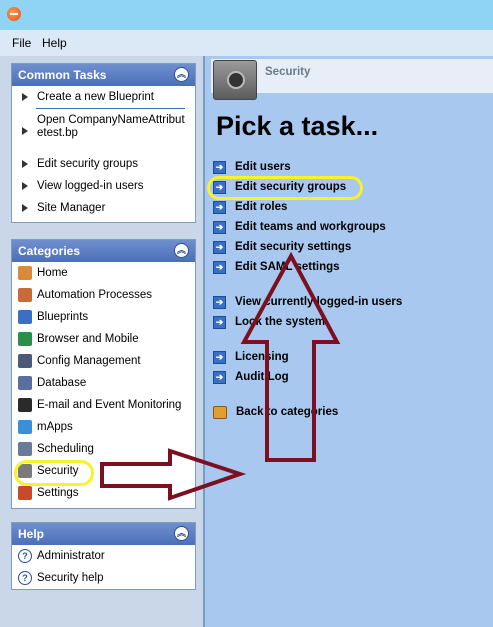 This screenshot has width=493, height=627. I want to click on arrow-annotation-right, so click(173, 474).